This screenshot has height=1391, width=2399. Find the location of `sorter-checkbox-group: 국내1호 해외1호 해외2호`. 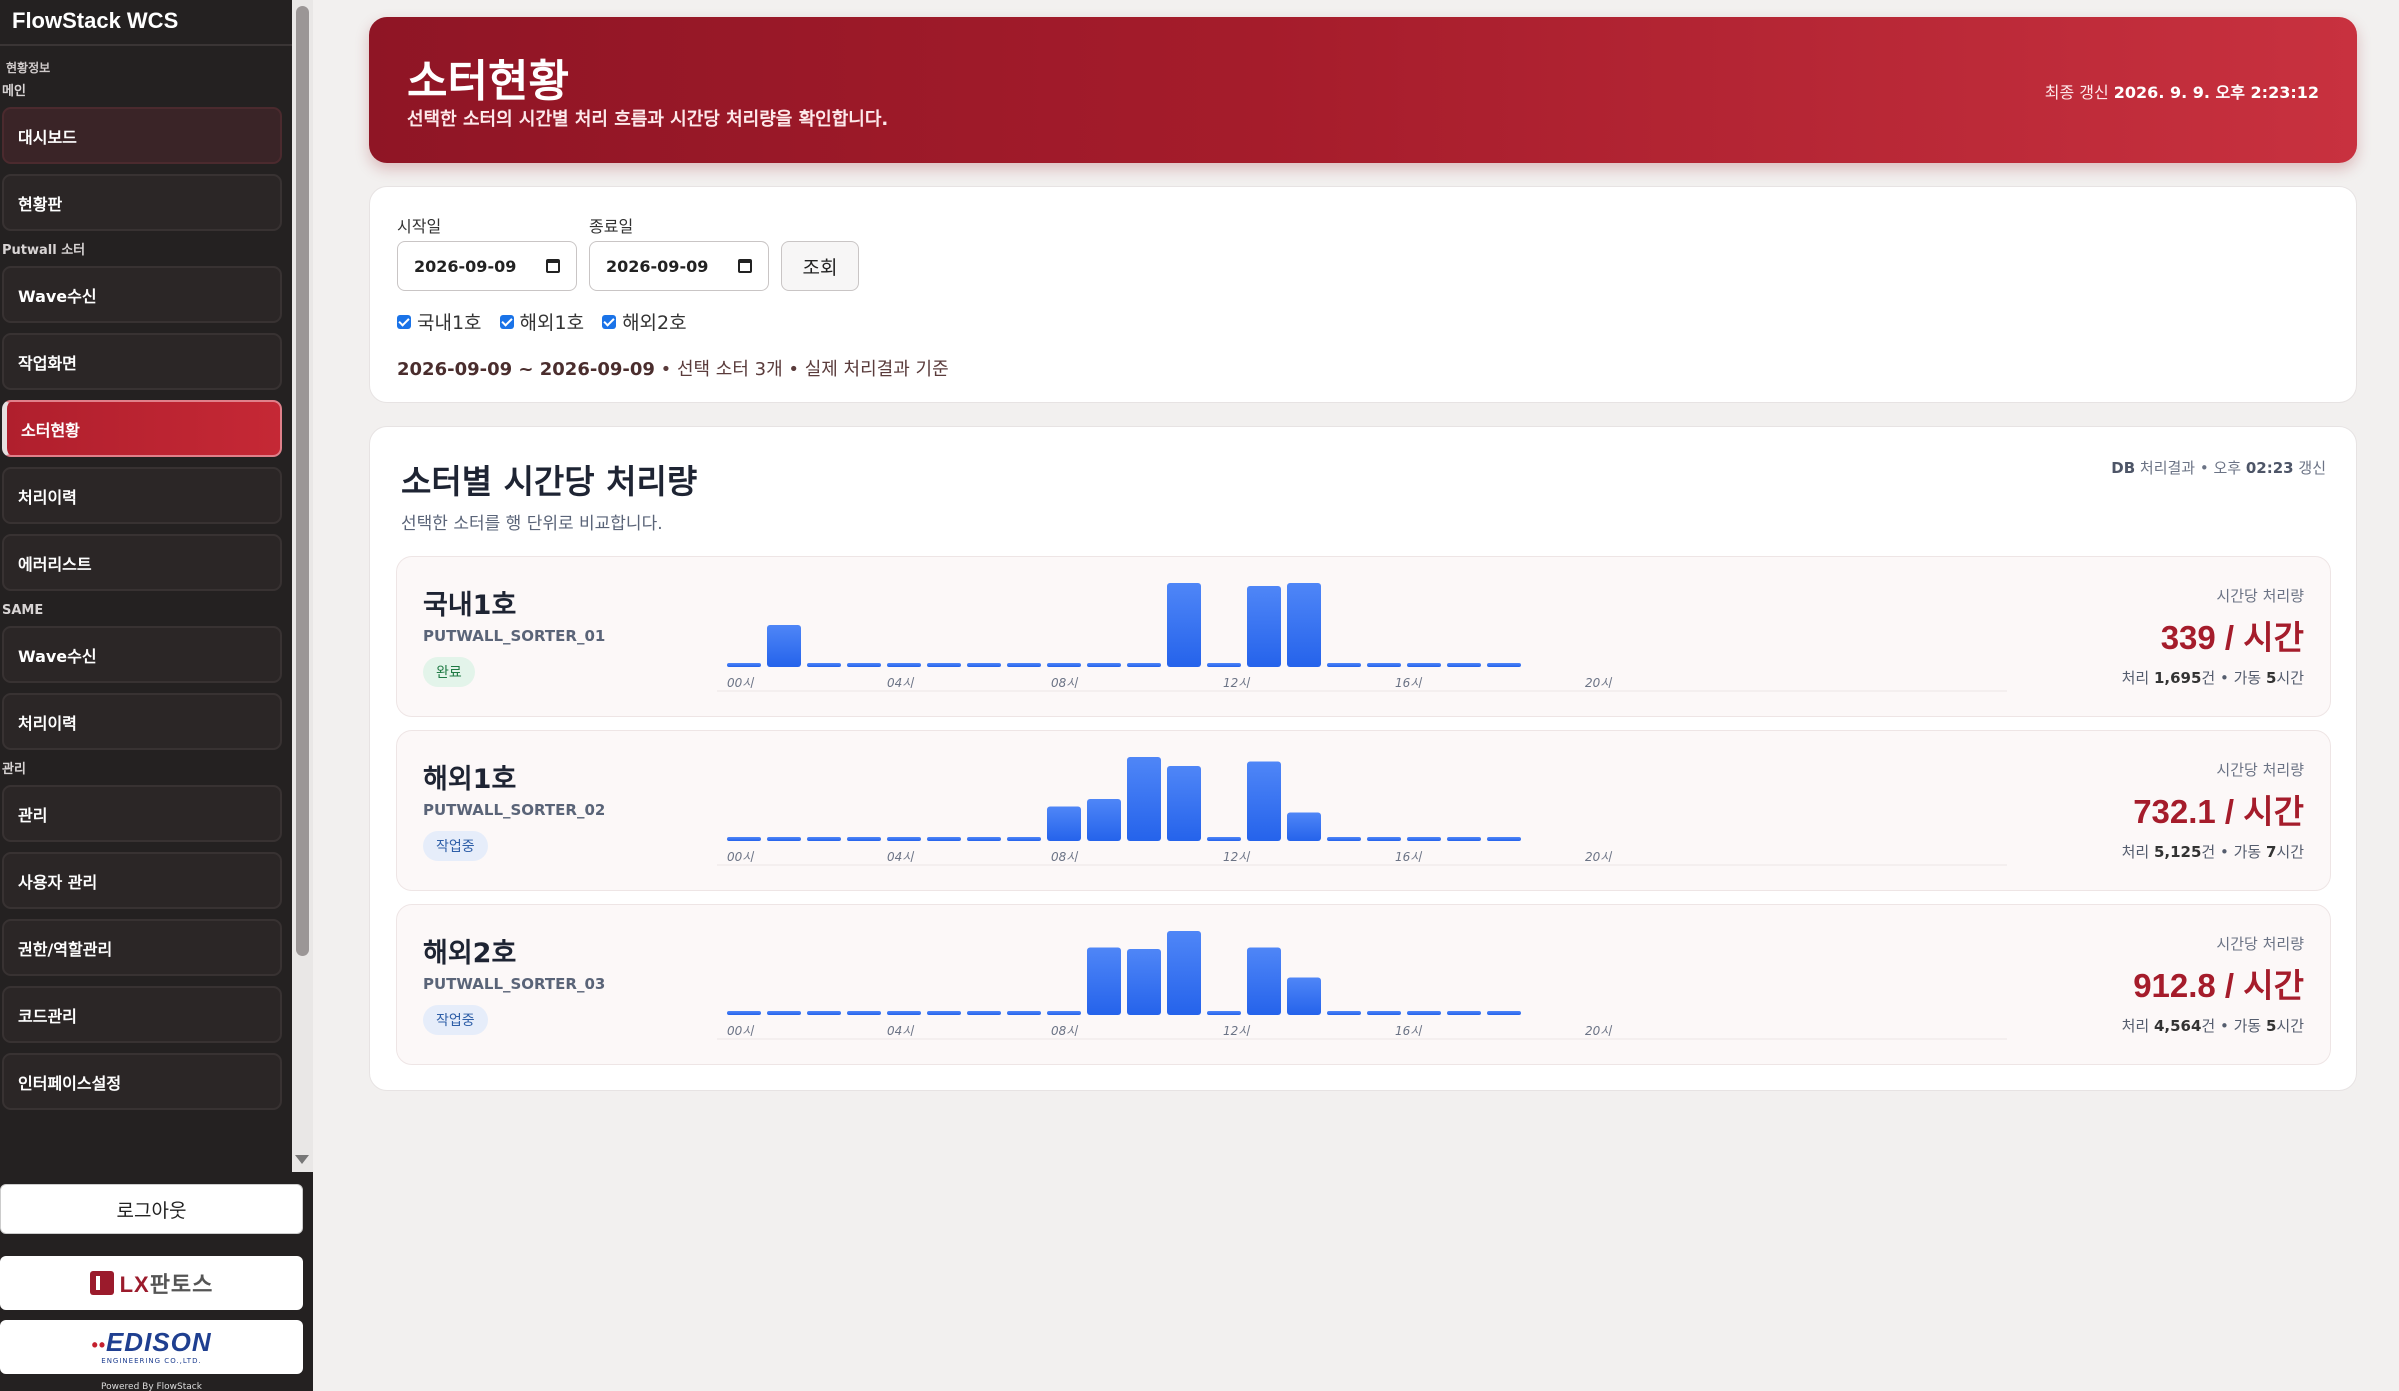

sorter-checkbox-group: 국내1호 해외1호 해외2호 is located at coordinates (542, 321).